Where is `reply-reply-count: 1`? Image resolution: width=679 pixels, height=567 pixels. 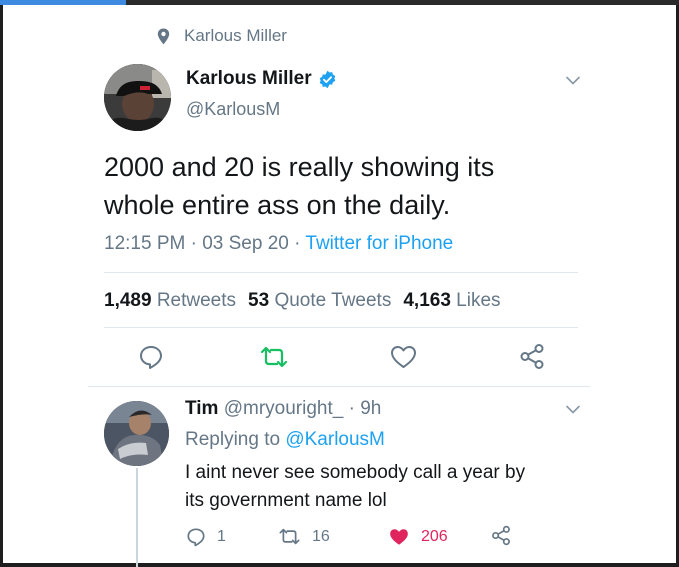
reply-reply-count: 1 is located at coordinates (221, 536).